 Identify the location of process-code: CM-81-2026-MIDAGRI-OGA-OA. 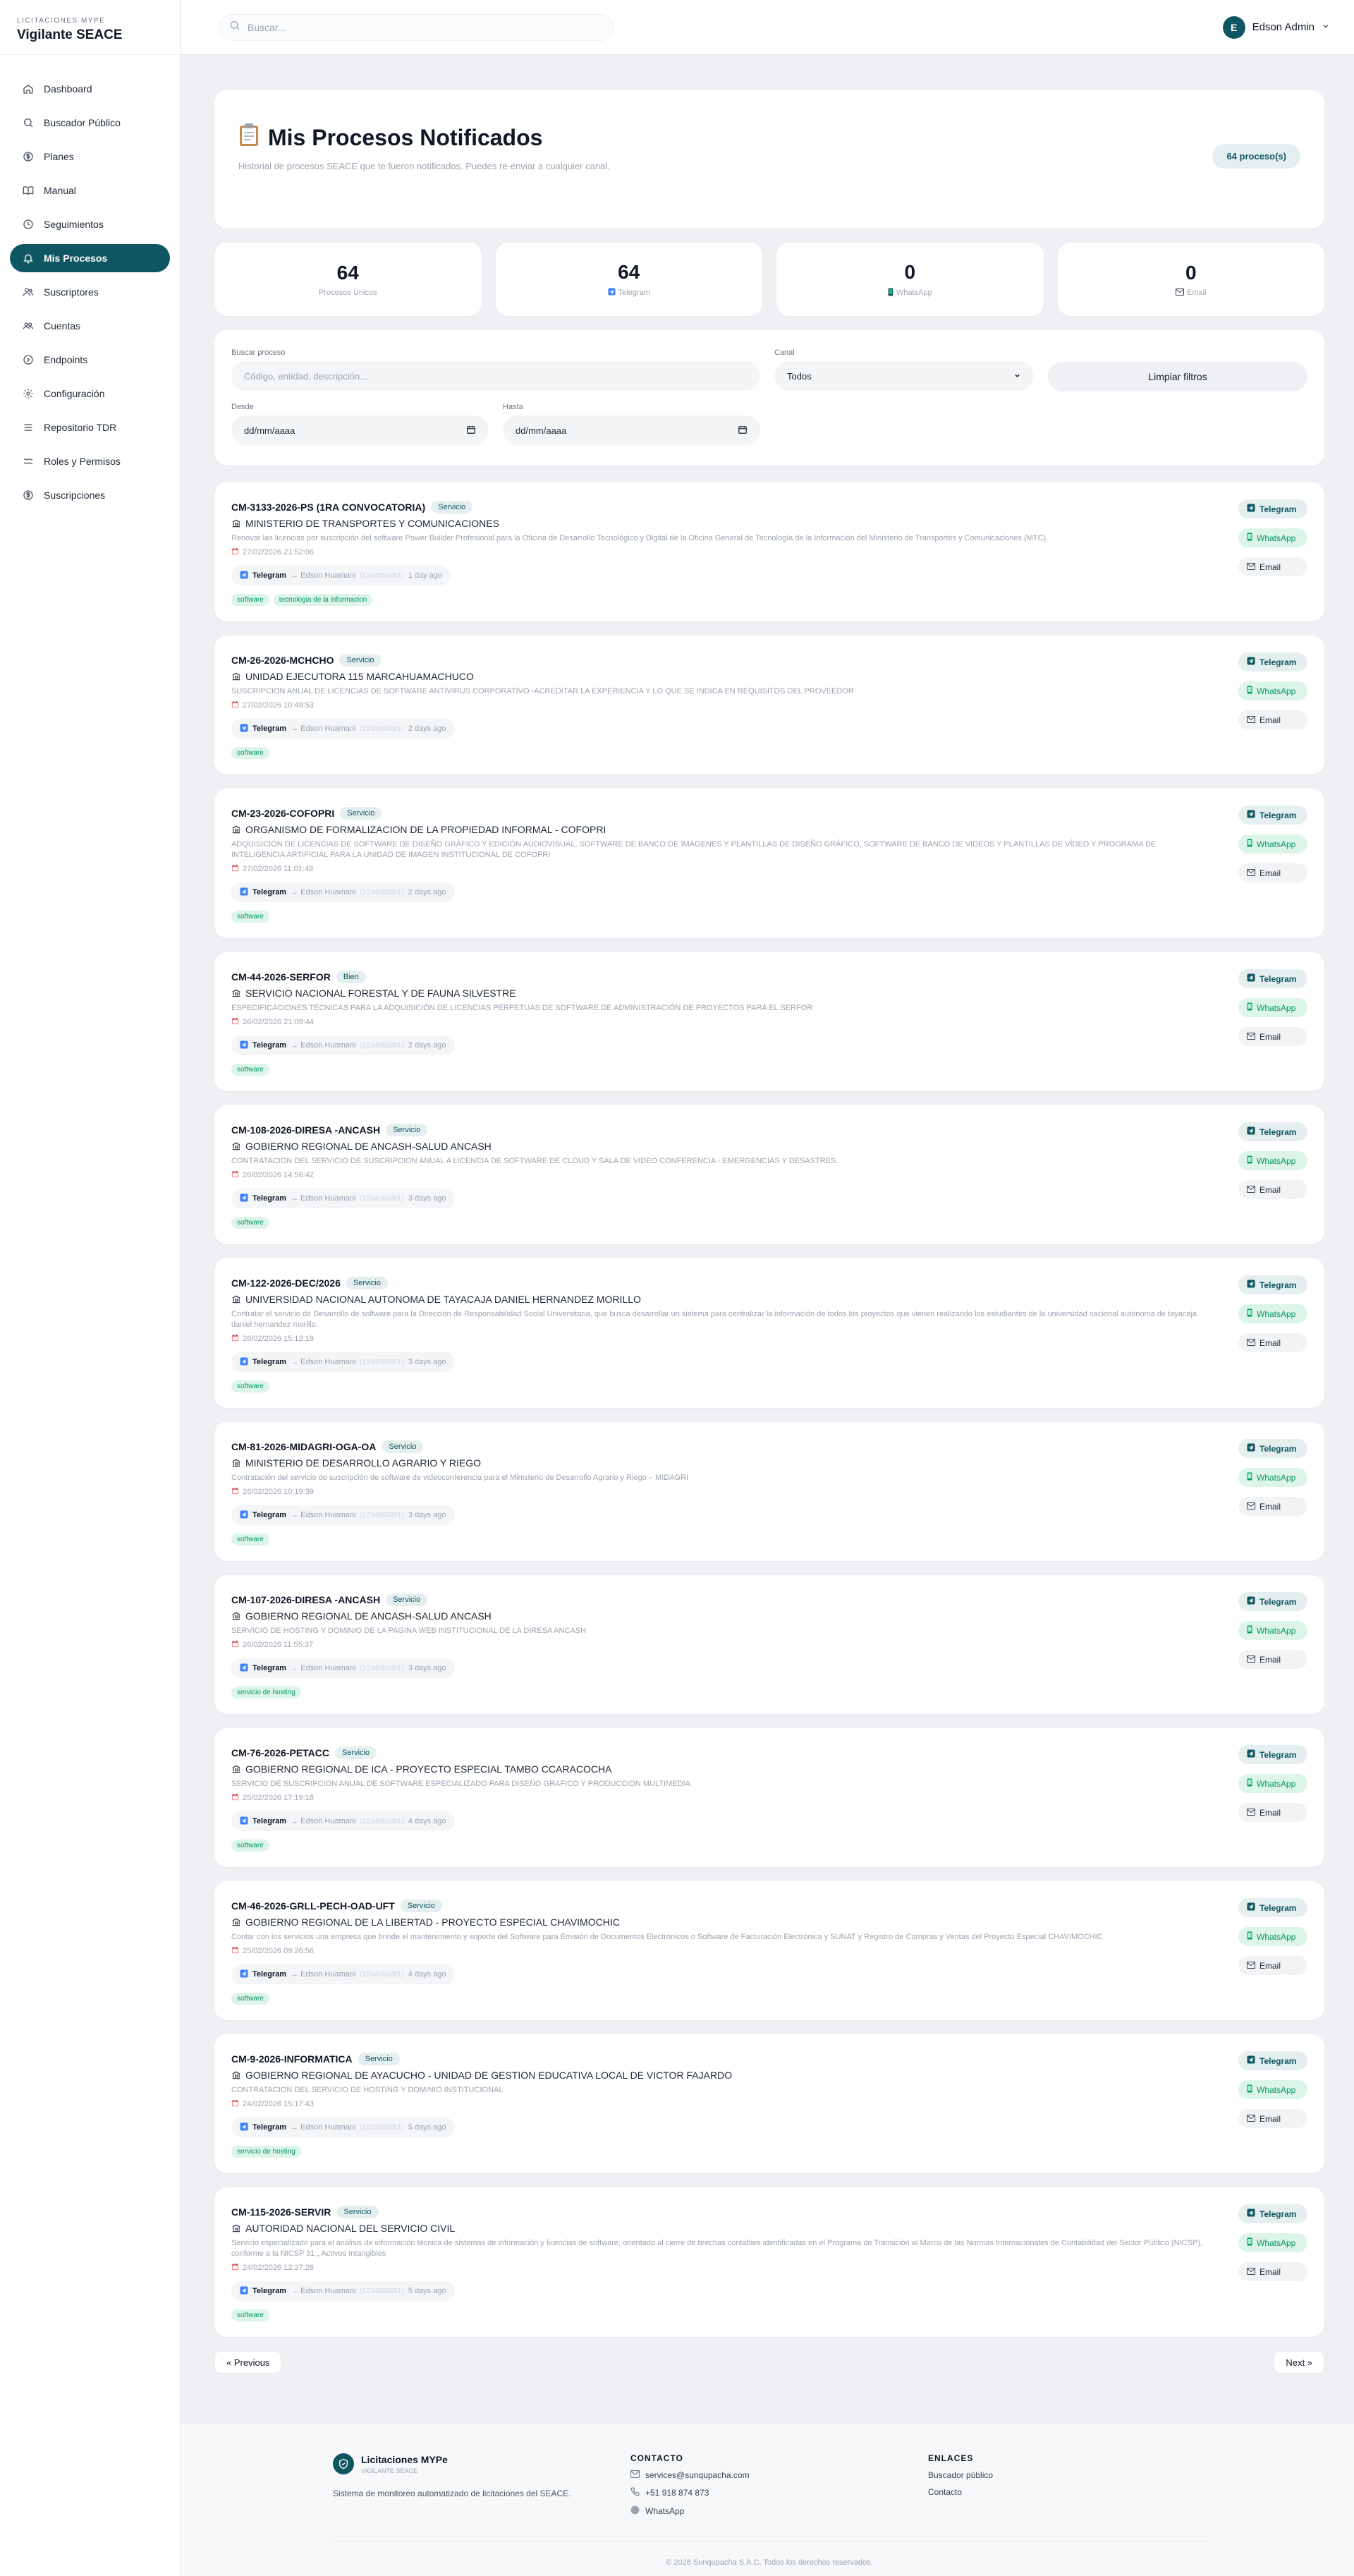
(303, 1447).